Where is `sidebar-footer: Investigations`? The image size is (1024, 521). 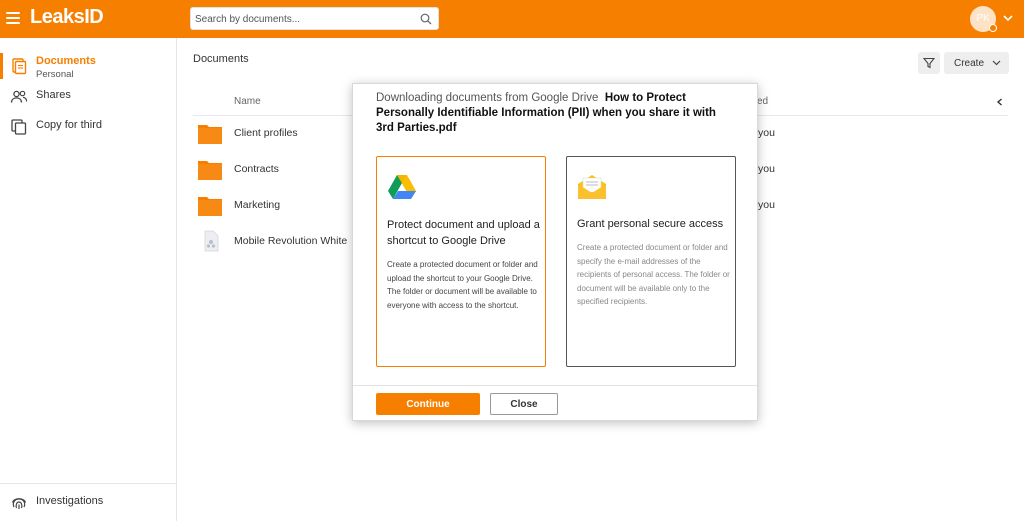
sidebar-footer: Investigations is located at coordinates (88, 502).